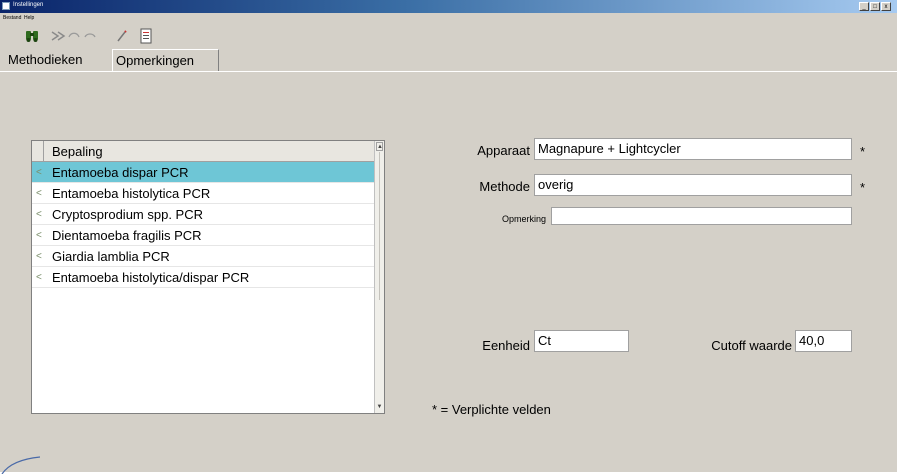 The height and width of the screenshot is (474, 897). I want to click on cutoff-field: 40,0, so click(823, 341).